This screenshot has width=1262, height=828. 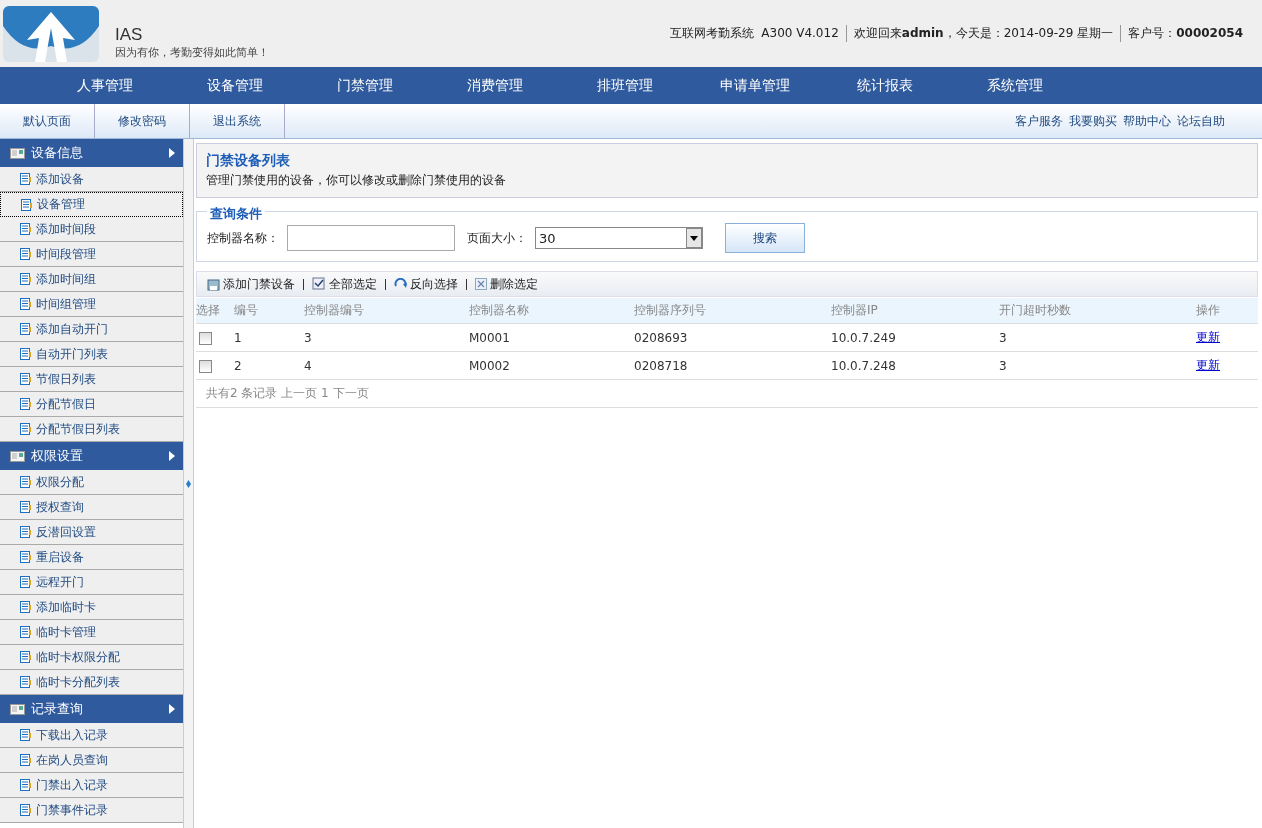 What do you see at coordinates (551, 365) in the screenshot?
I see `table-cell: M0002` at bounding box center [551, 365].